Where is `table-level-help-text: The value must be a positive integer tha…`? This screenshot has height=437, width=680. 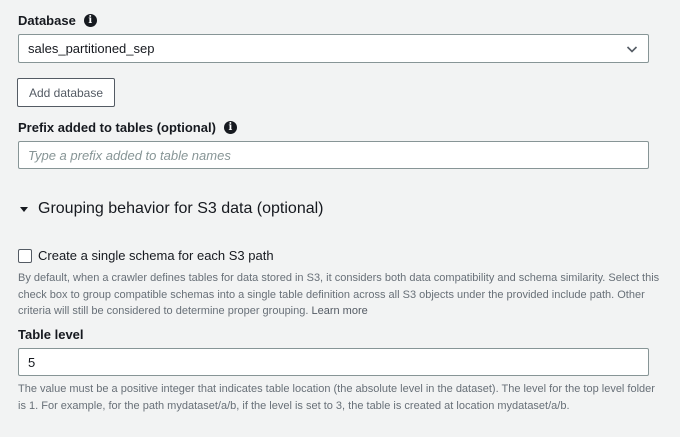 table-level-help-text: The value must be a positive integer tha… is located at coordinates (343, 397).